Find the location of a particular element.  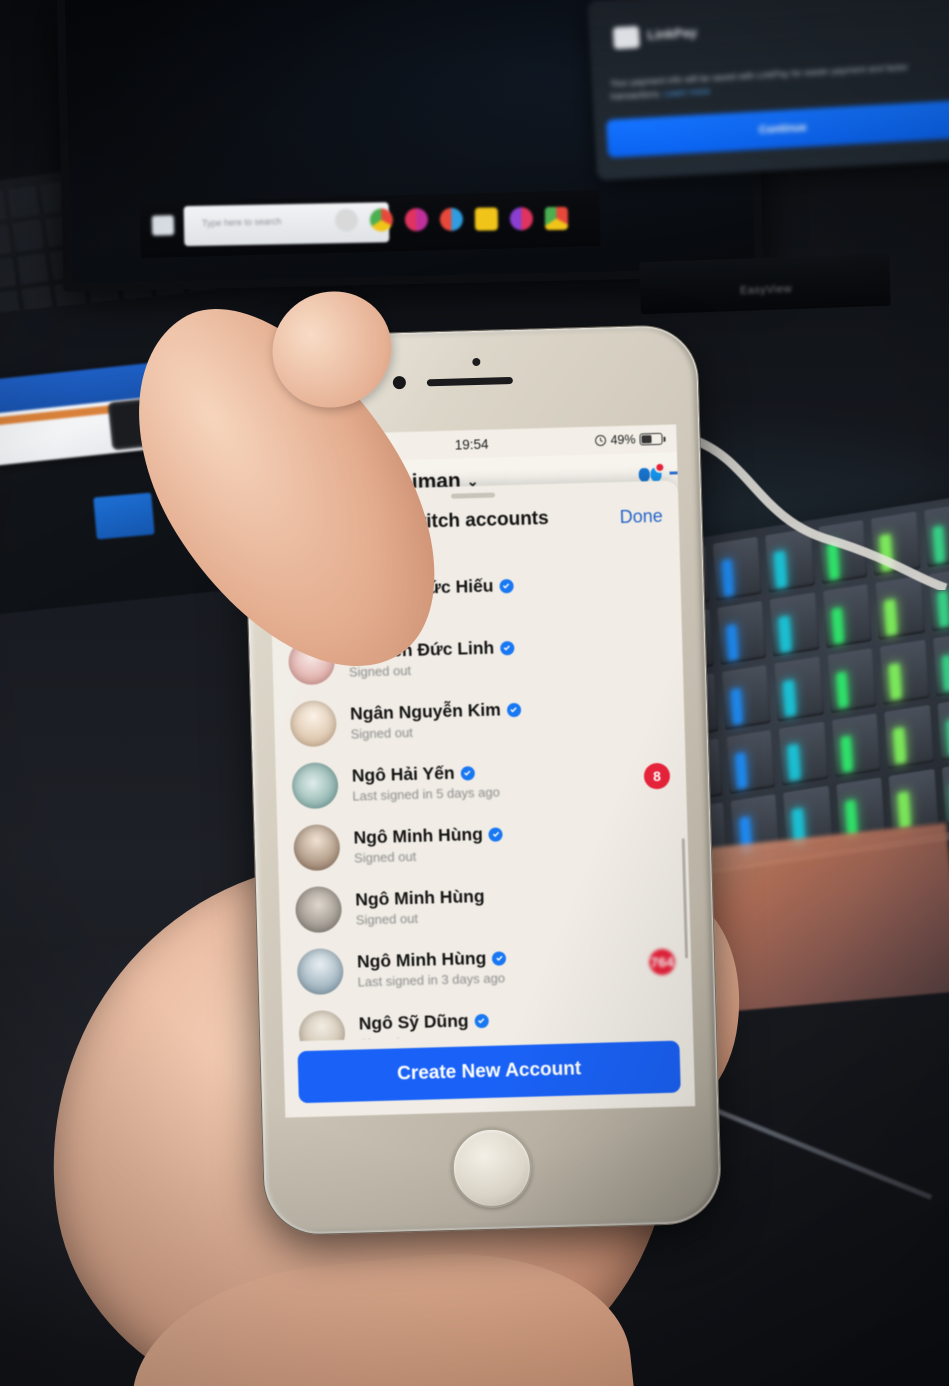

taskbar-icons is located at coordinates (451, 219).